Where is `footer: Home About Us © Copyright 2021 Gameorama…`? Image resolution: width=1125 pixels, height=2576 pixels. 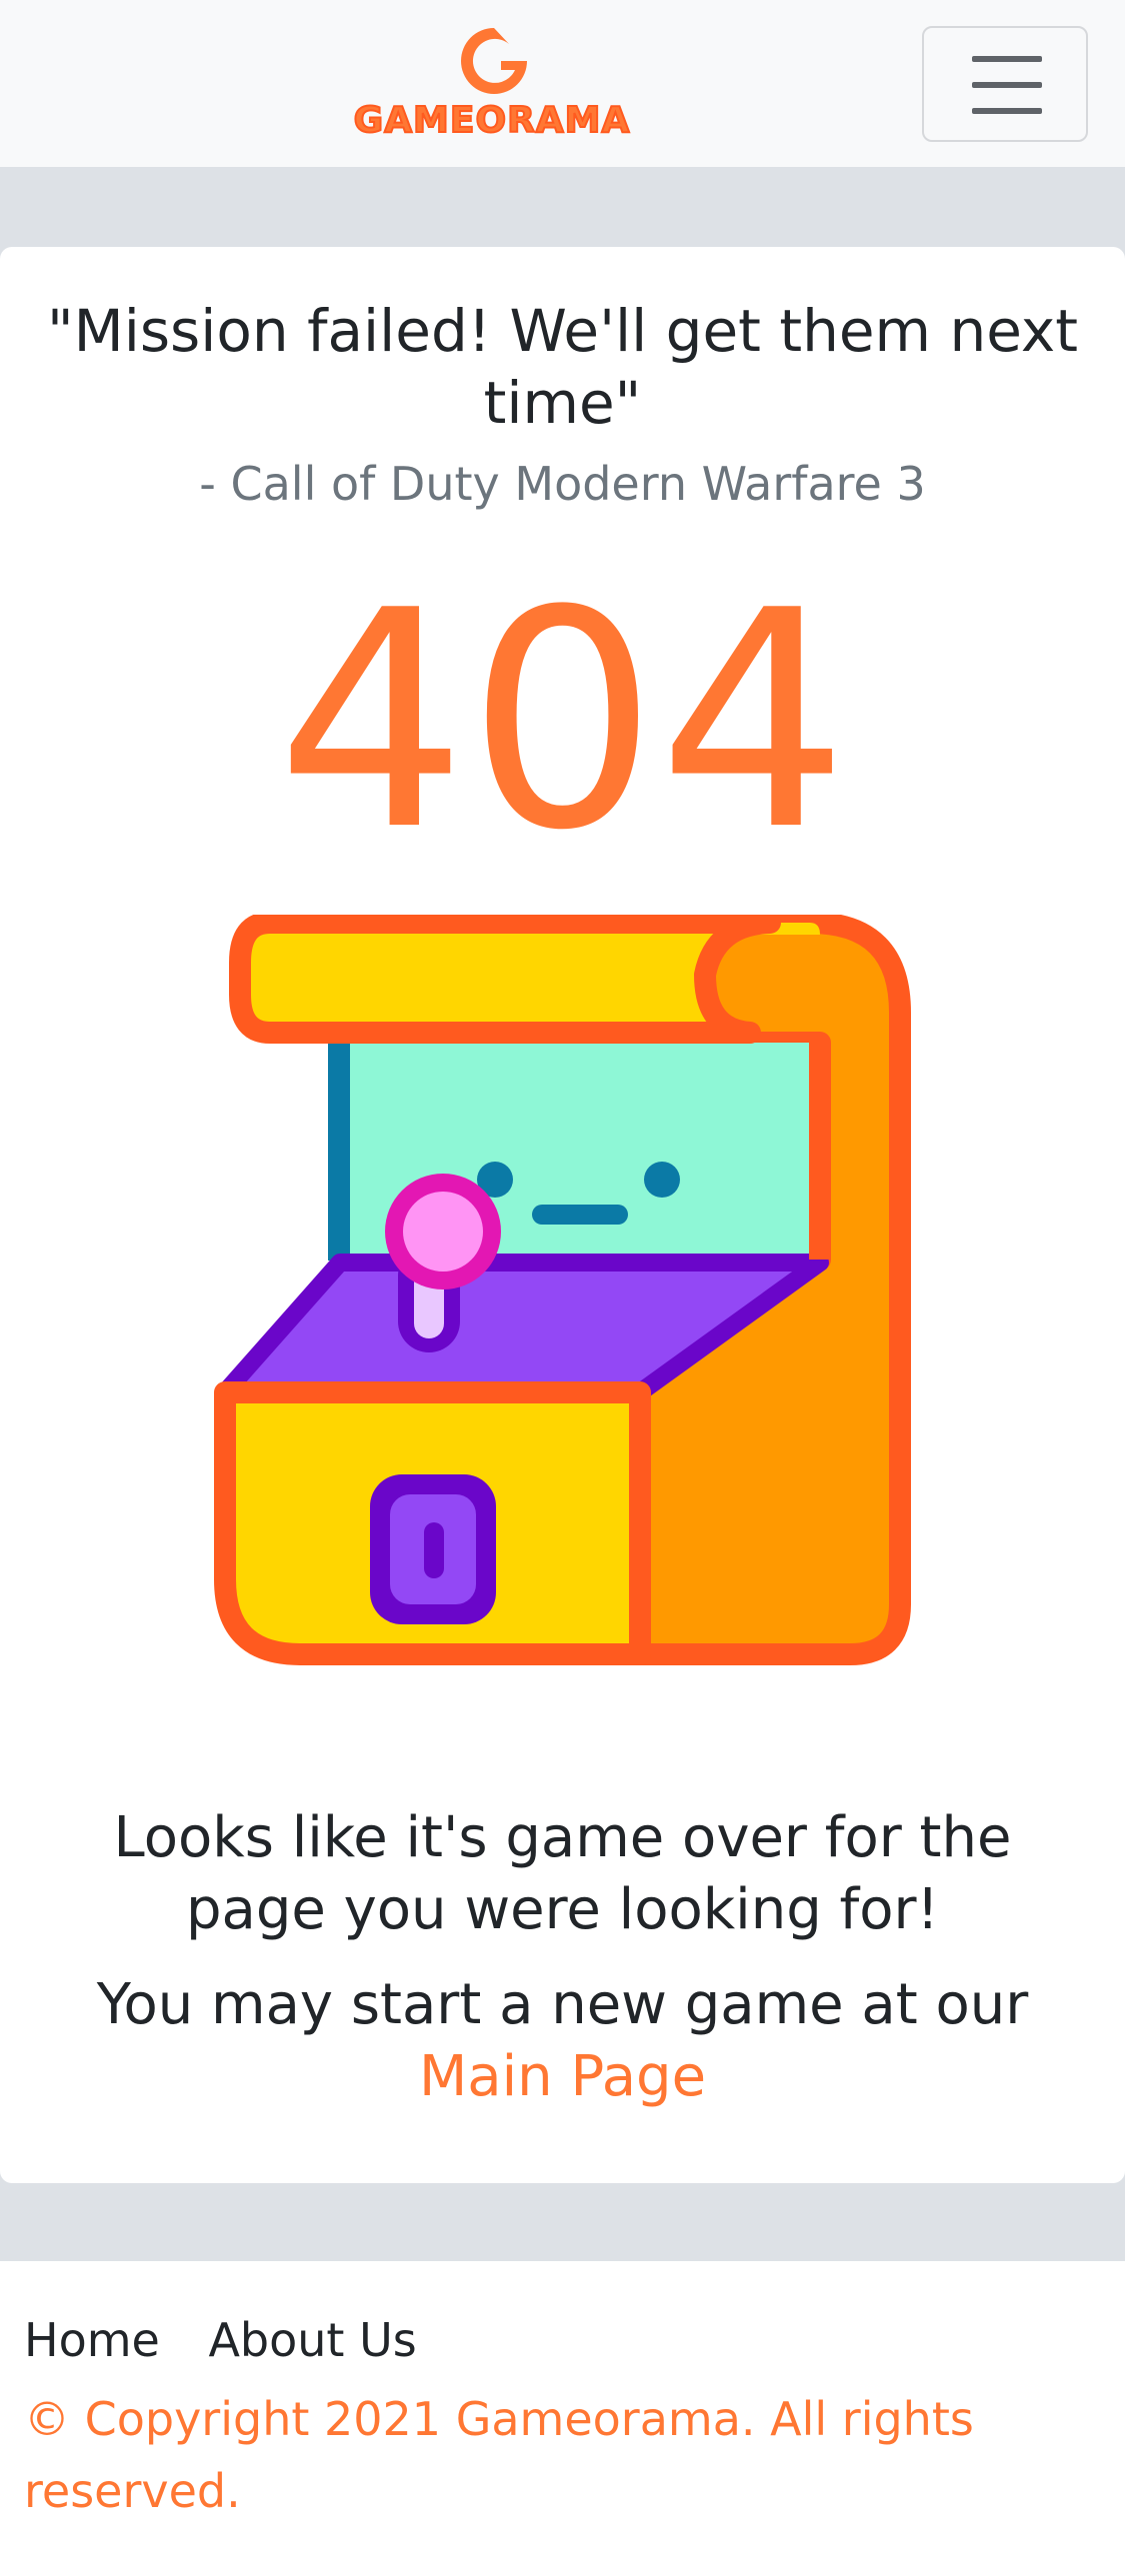
footer: Home About Us © Copyright 2021 Gameorama… is located at coordinates (562, 2418).